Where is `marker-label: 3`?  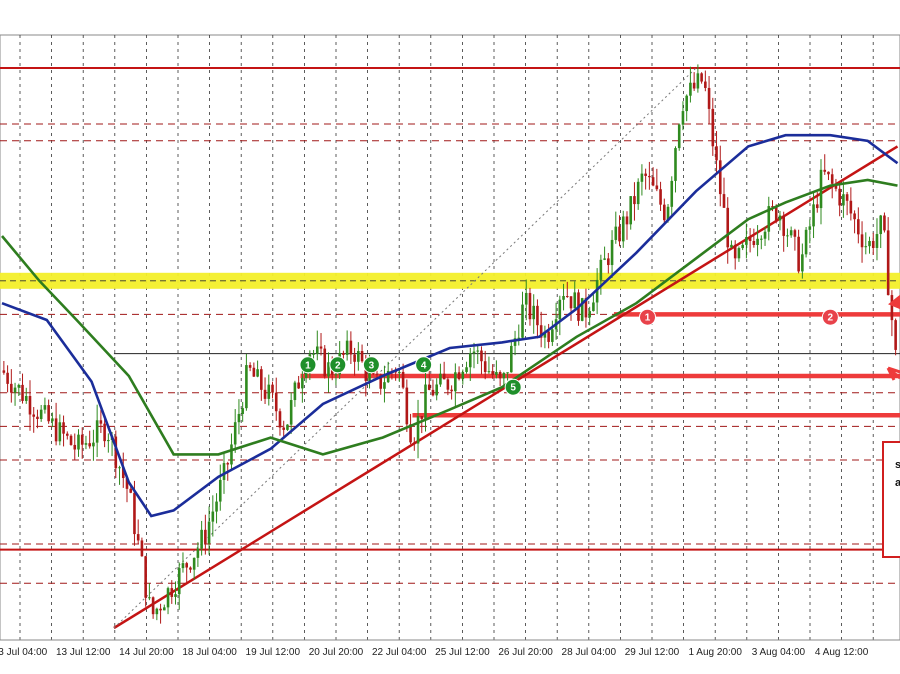
marker-label: 3 is located at coordinates (372, 365).